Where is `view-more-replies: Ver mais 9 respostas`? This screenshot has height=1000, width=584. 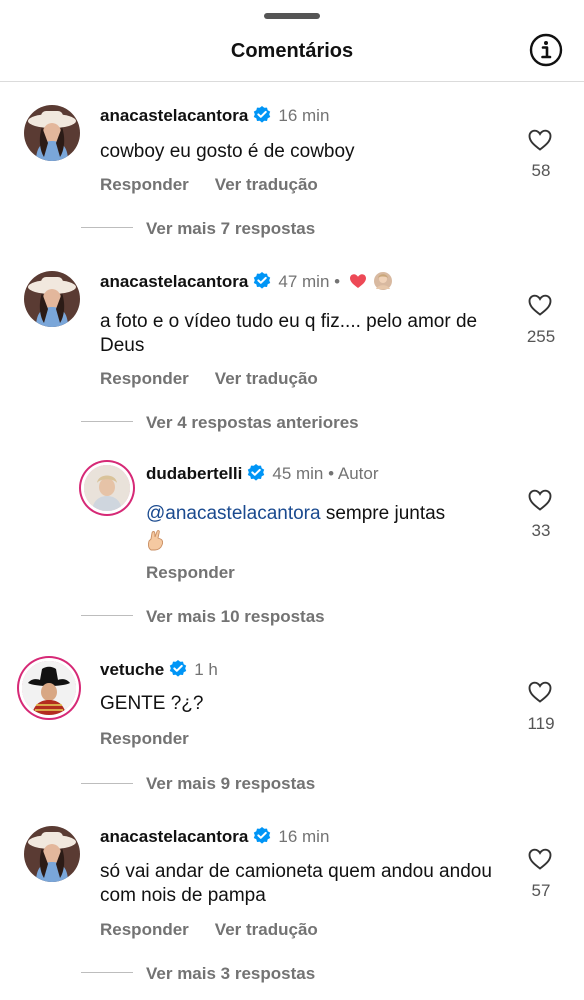
view-more-replies: Ver mais 9 respostas is located at coordinates (230, 784).